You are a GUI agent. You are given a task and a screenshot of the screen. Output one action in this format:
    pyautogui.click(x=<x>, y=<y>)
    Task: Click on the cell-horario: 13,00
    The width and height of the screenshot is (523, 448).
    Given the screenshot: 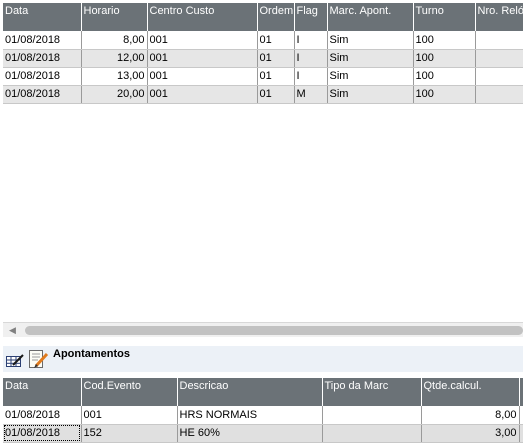 What is the action you would take?
    pyautogui.click(x=114, y=76)
    